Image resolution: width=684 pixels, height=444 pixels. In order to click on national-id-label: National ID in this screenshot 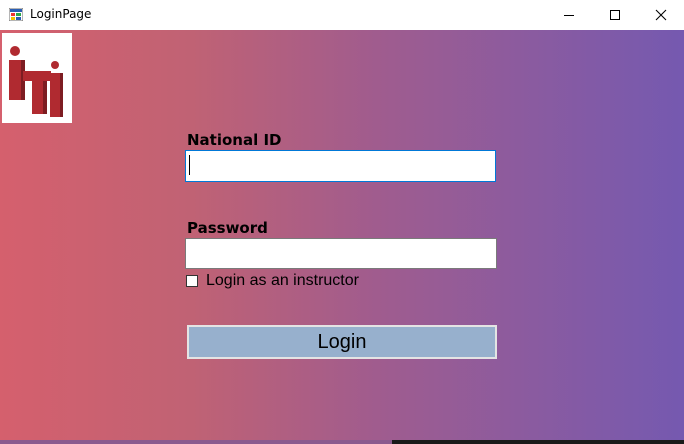, I will do `click(234, 140)`.